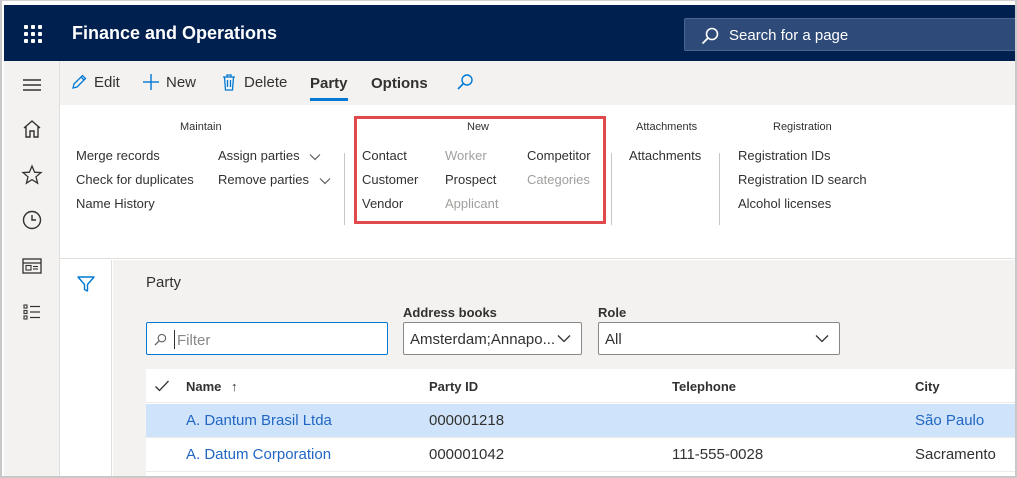 The image size is (1017, 478). Describe the element at coordinates (107, 82) in the screenshot. I see `edit-label: Edit` at that location.